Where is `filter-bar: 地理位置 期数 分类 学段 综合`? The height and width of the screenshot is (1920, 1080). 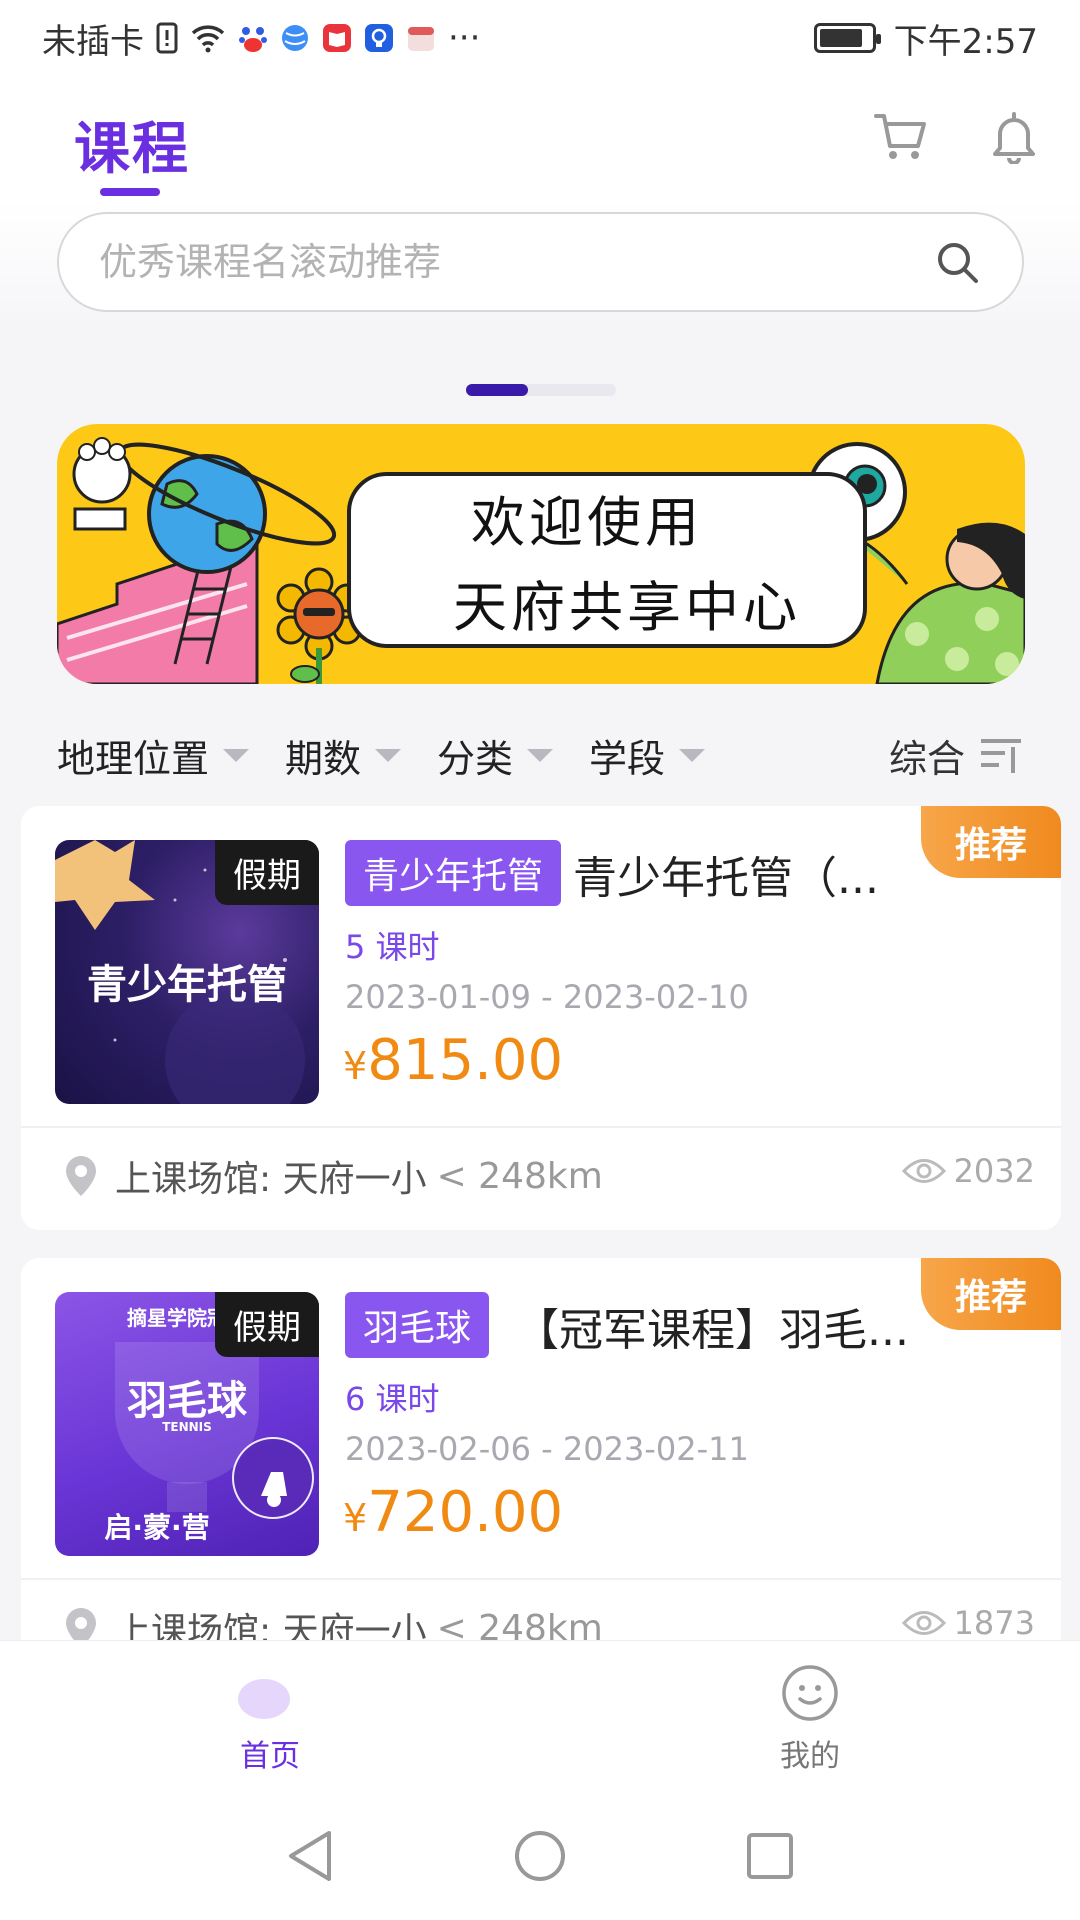
filter-bar: 地理位置 期数 分类 学段 综合 is located at coordinates (540, 755).